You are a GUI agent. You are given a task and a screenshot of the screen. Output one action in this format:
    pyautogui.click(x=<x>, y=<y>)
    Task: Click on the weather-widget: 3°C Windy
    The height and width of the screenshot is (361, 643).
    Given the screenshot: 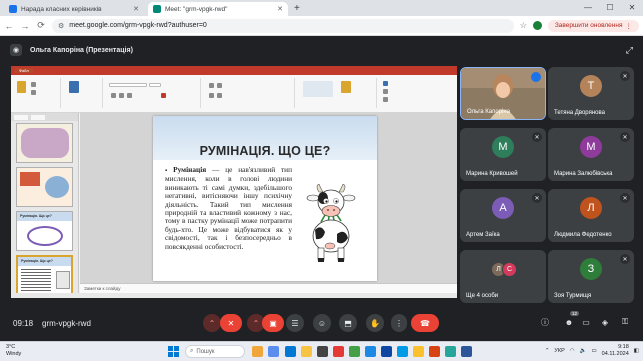 What is the action you would take?
    pyautogui.click(x=13, y=351)
    